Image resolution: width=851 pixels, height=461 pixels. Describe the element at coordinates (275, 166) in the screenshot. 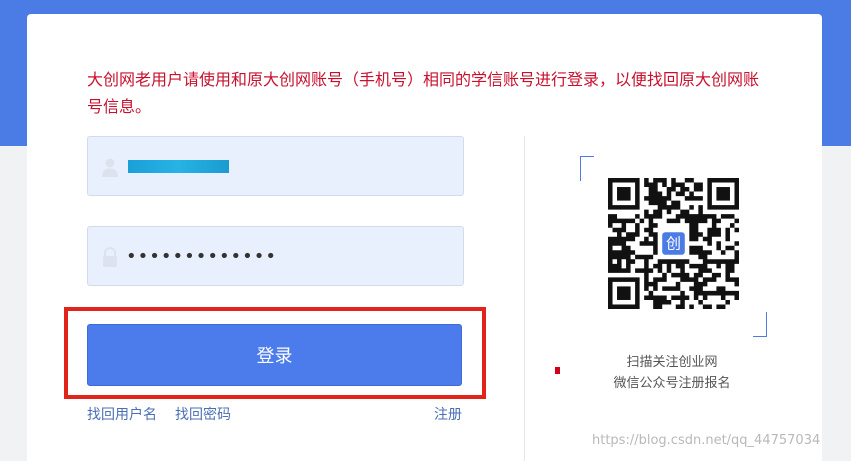

I see `username-field` at that location.